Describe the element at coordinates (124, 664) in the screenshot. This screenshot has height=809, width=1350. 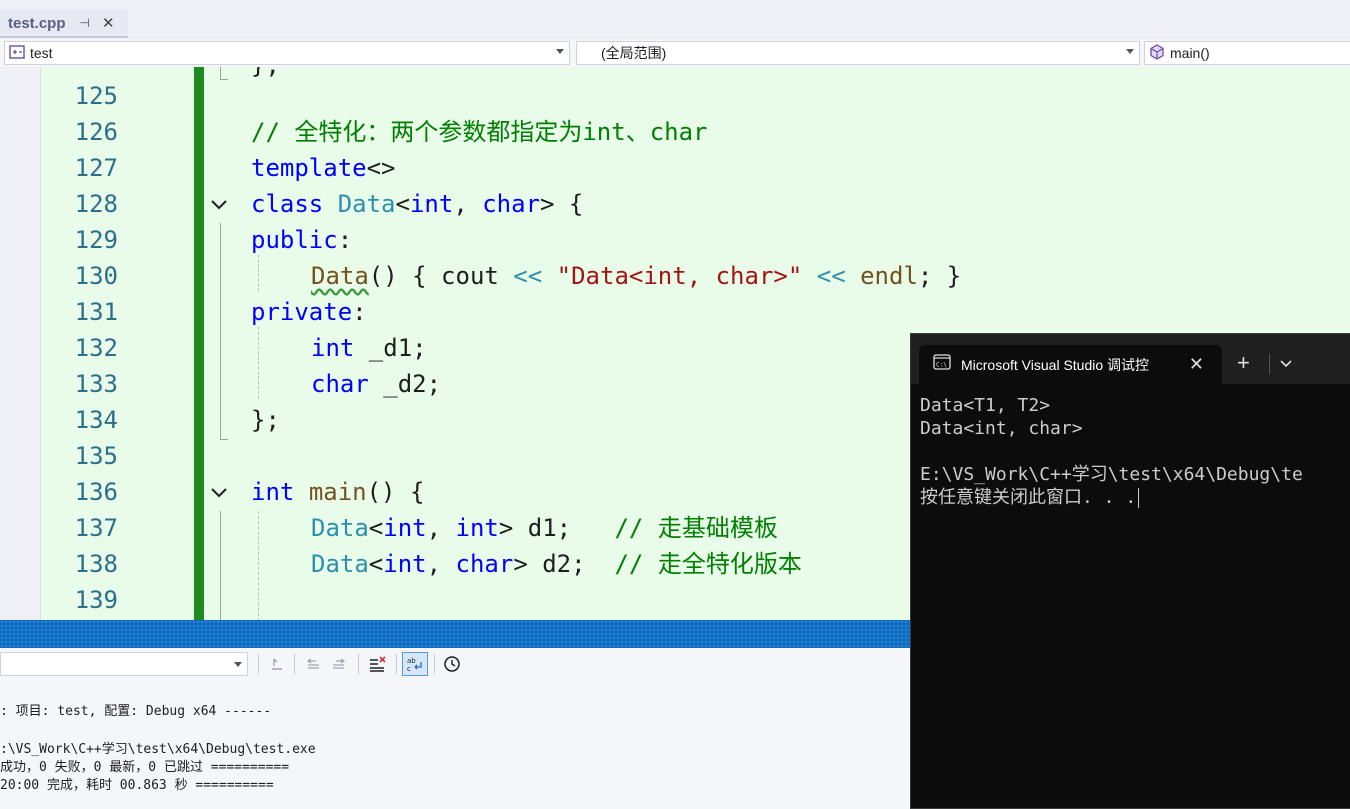
I see `output-source-dropdown` at that location.